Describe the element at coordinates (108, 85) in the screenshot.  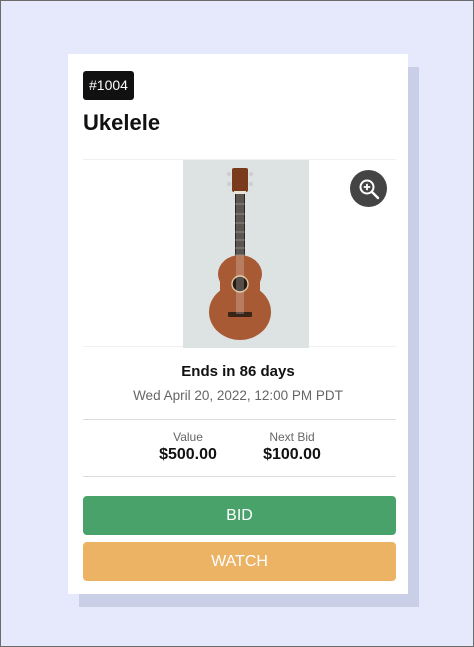
I see `lot-number-badge: #1004` at that location.